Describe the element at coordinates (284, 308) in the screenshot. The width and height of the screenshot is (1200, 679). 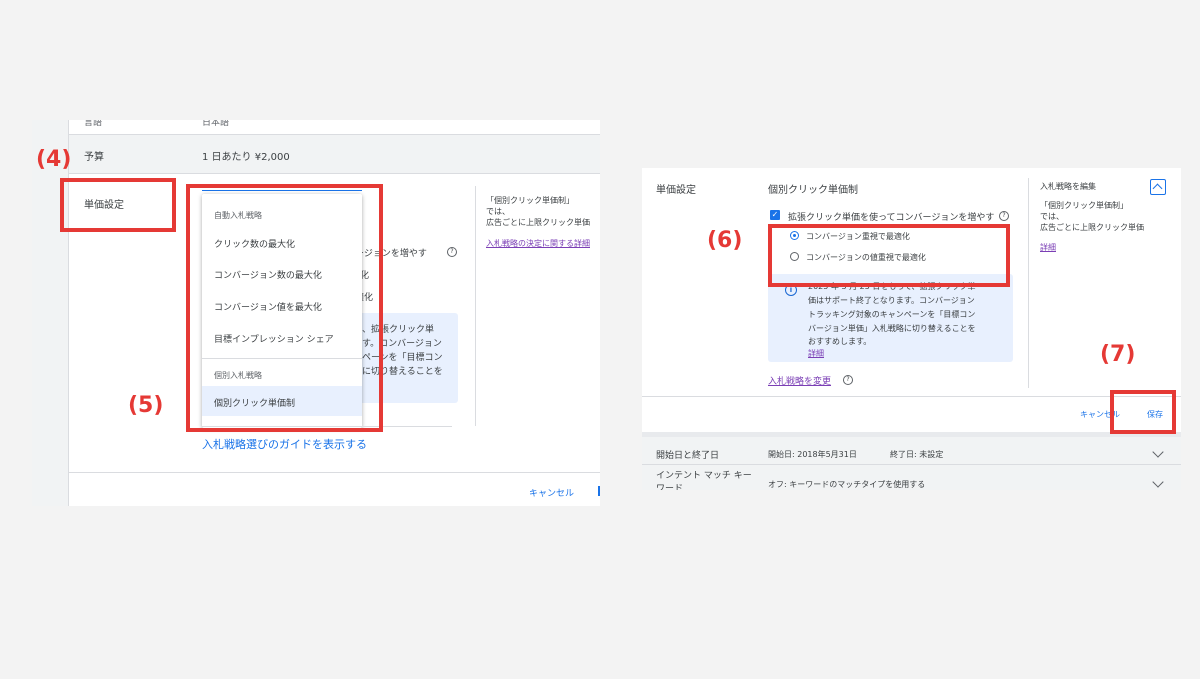
I see `highlight-dropdown` at that location.